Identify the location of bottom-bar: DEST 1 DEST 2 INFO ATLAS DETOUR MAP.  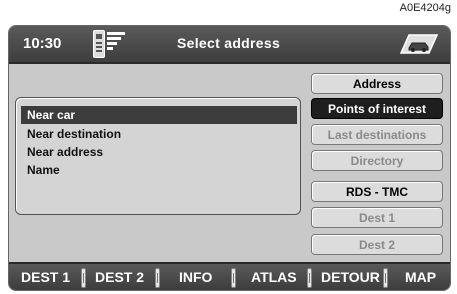
(229, 276).